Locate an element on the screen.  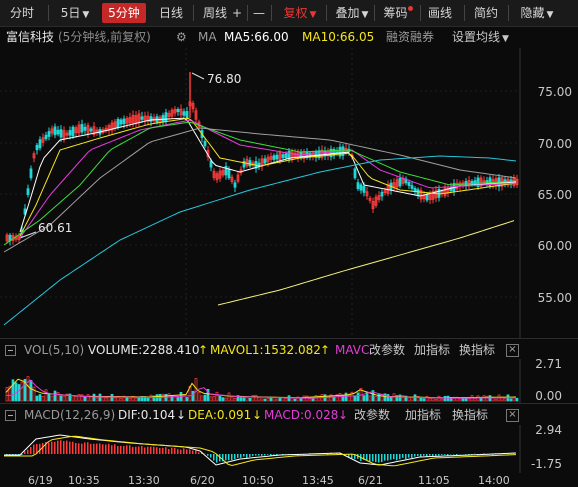
mavol1-value: MAVOL1:1532.082 is located at coordinates (265, 350).